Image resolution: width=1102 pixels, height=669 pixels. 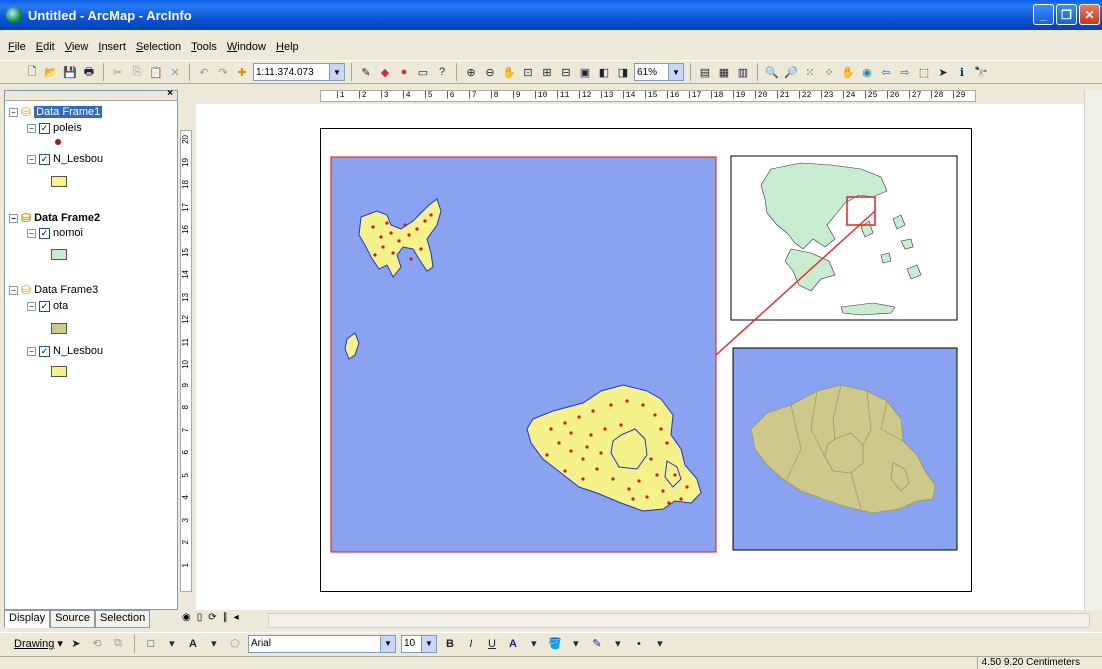 I want to click on layer-n-lesbou-2: − ✓ N_Lesbou, so click(x=65, y=351).